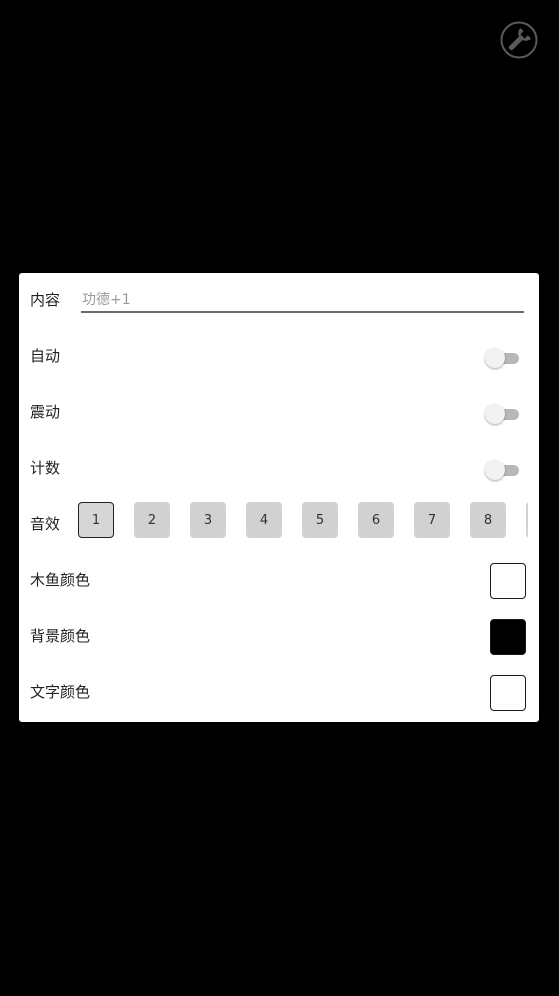 This screenshot has height=996, width=559. I want to click on text-color-swatch, so click(508, 693).